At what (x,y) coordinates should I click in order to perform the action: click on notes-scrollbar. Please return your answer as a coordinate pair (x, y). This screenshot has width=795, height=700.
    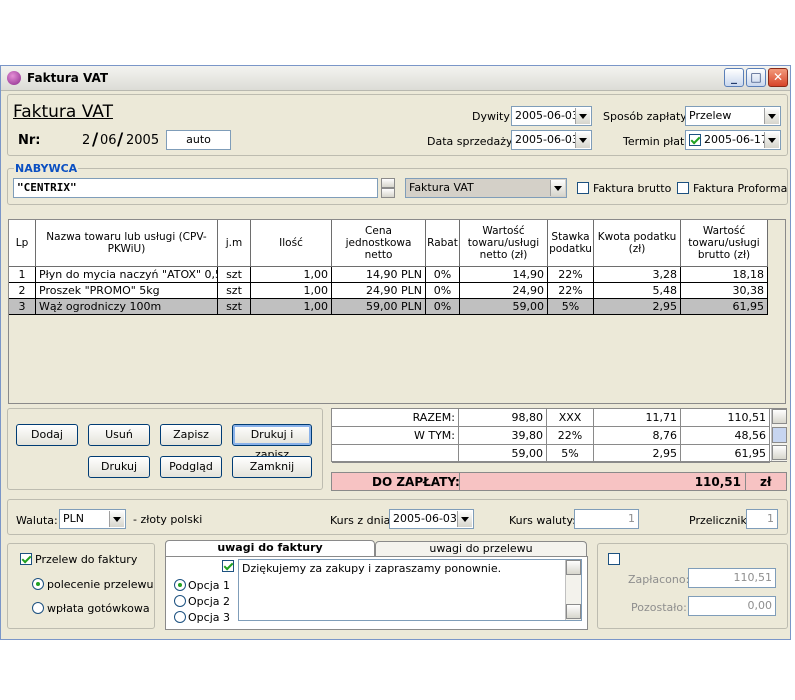
    Looking at the image, I should click on (573, 590).